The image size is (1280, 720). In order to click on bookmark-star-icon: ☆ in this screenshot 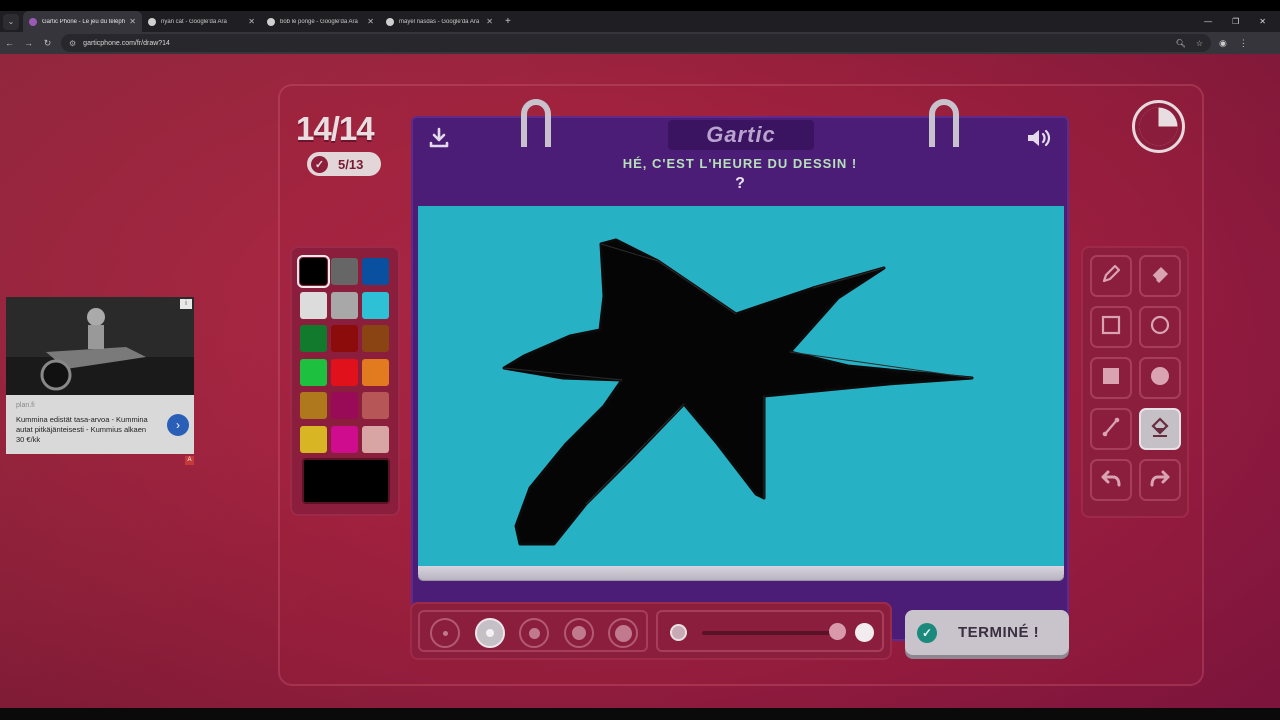, I will do `click(1199, 43)`.